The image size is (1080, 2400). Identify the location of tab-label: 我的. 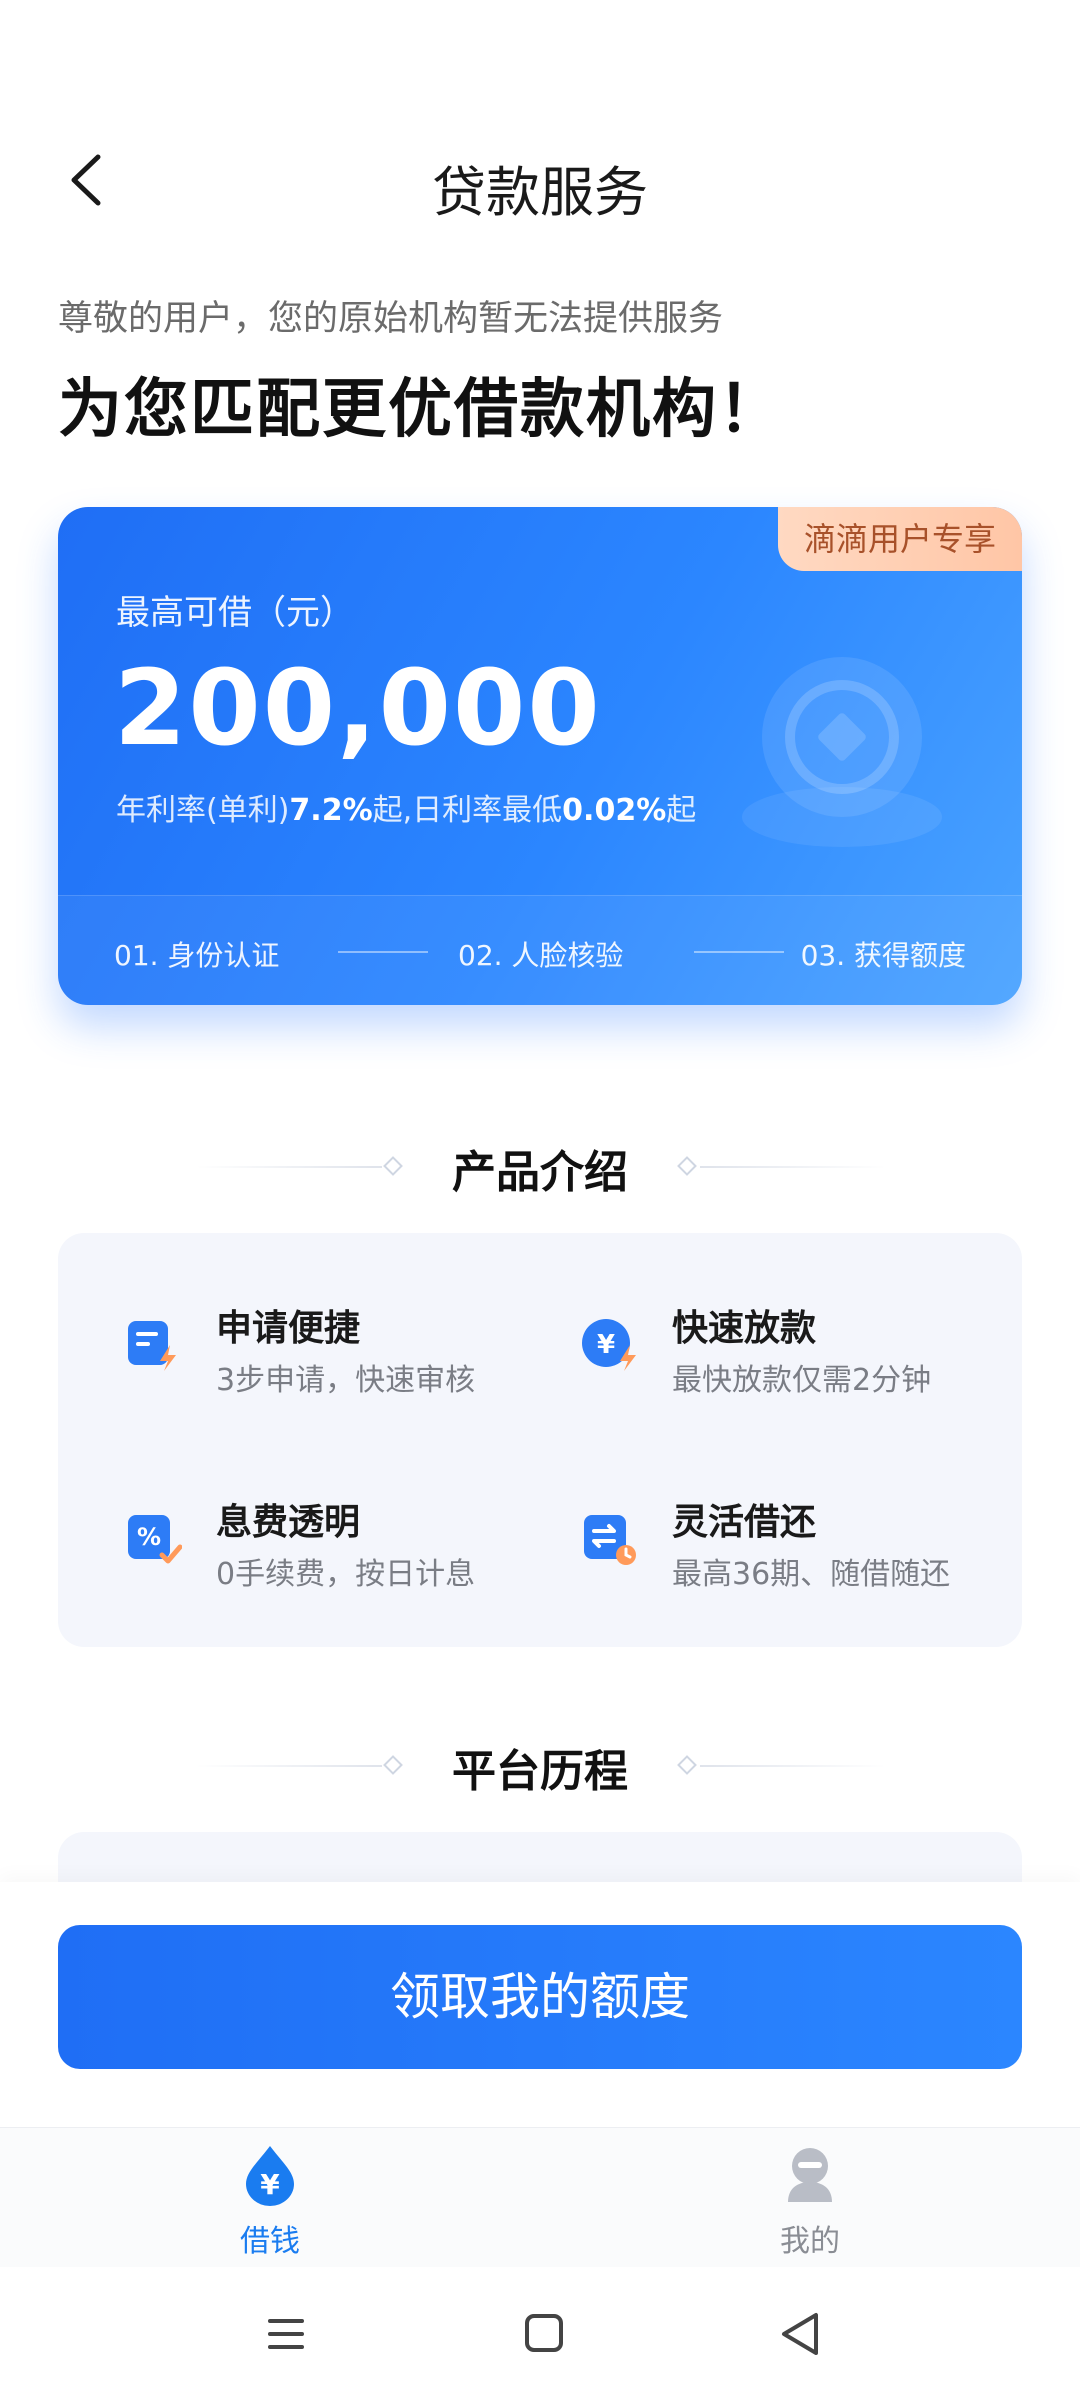
(810, 2241).